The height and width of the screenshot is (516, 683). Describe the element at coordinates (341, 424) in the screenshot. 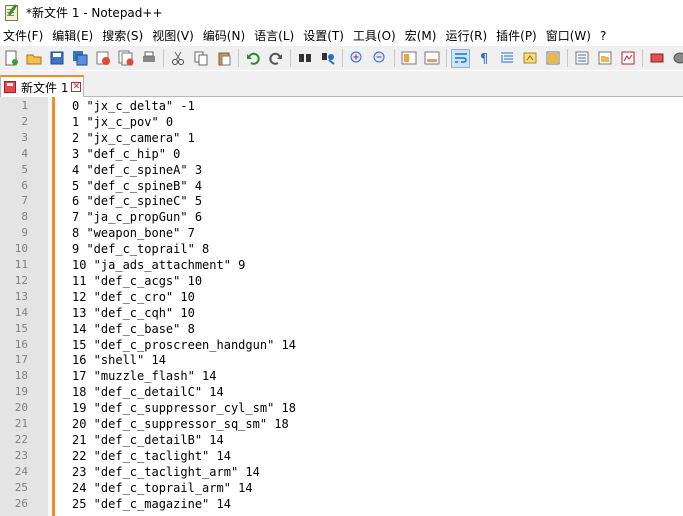

I see `editor-line: 21 20 "def_c_suppressor_sq_sm" 18` at that location.